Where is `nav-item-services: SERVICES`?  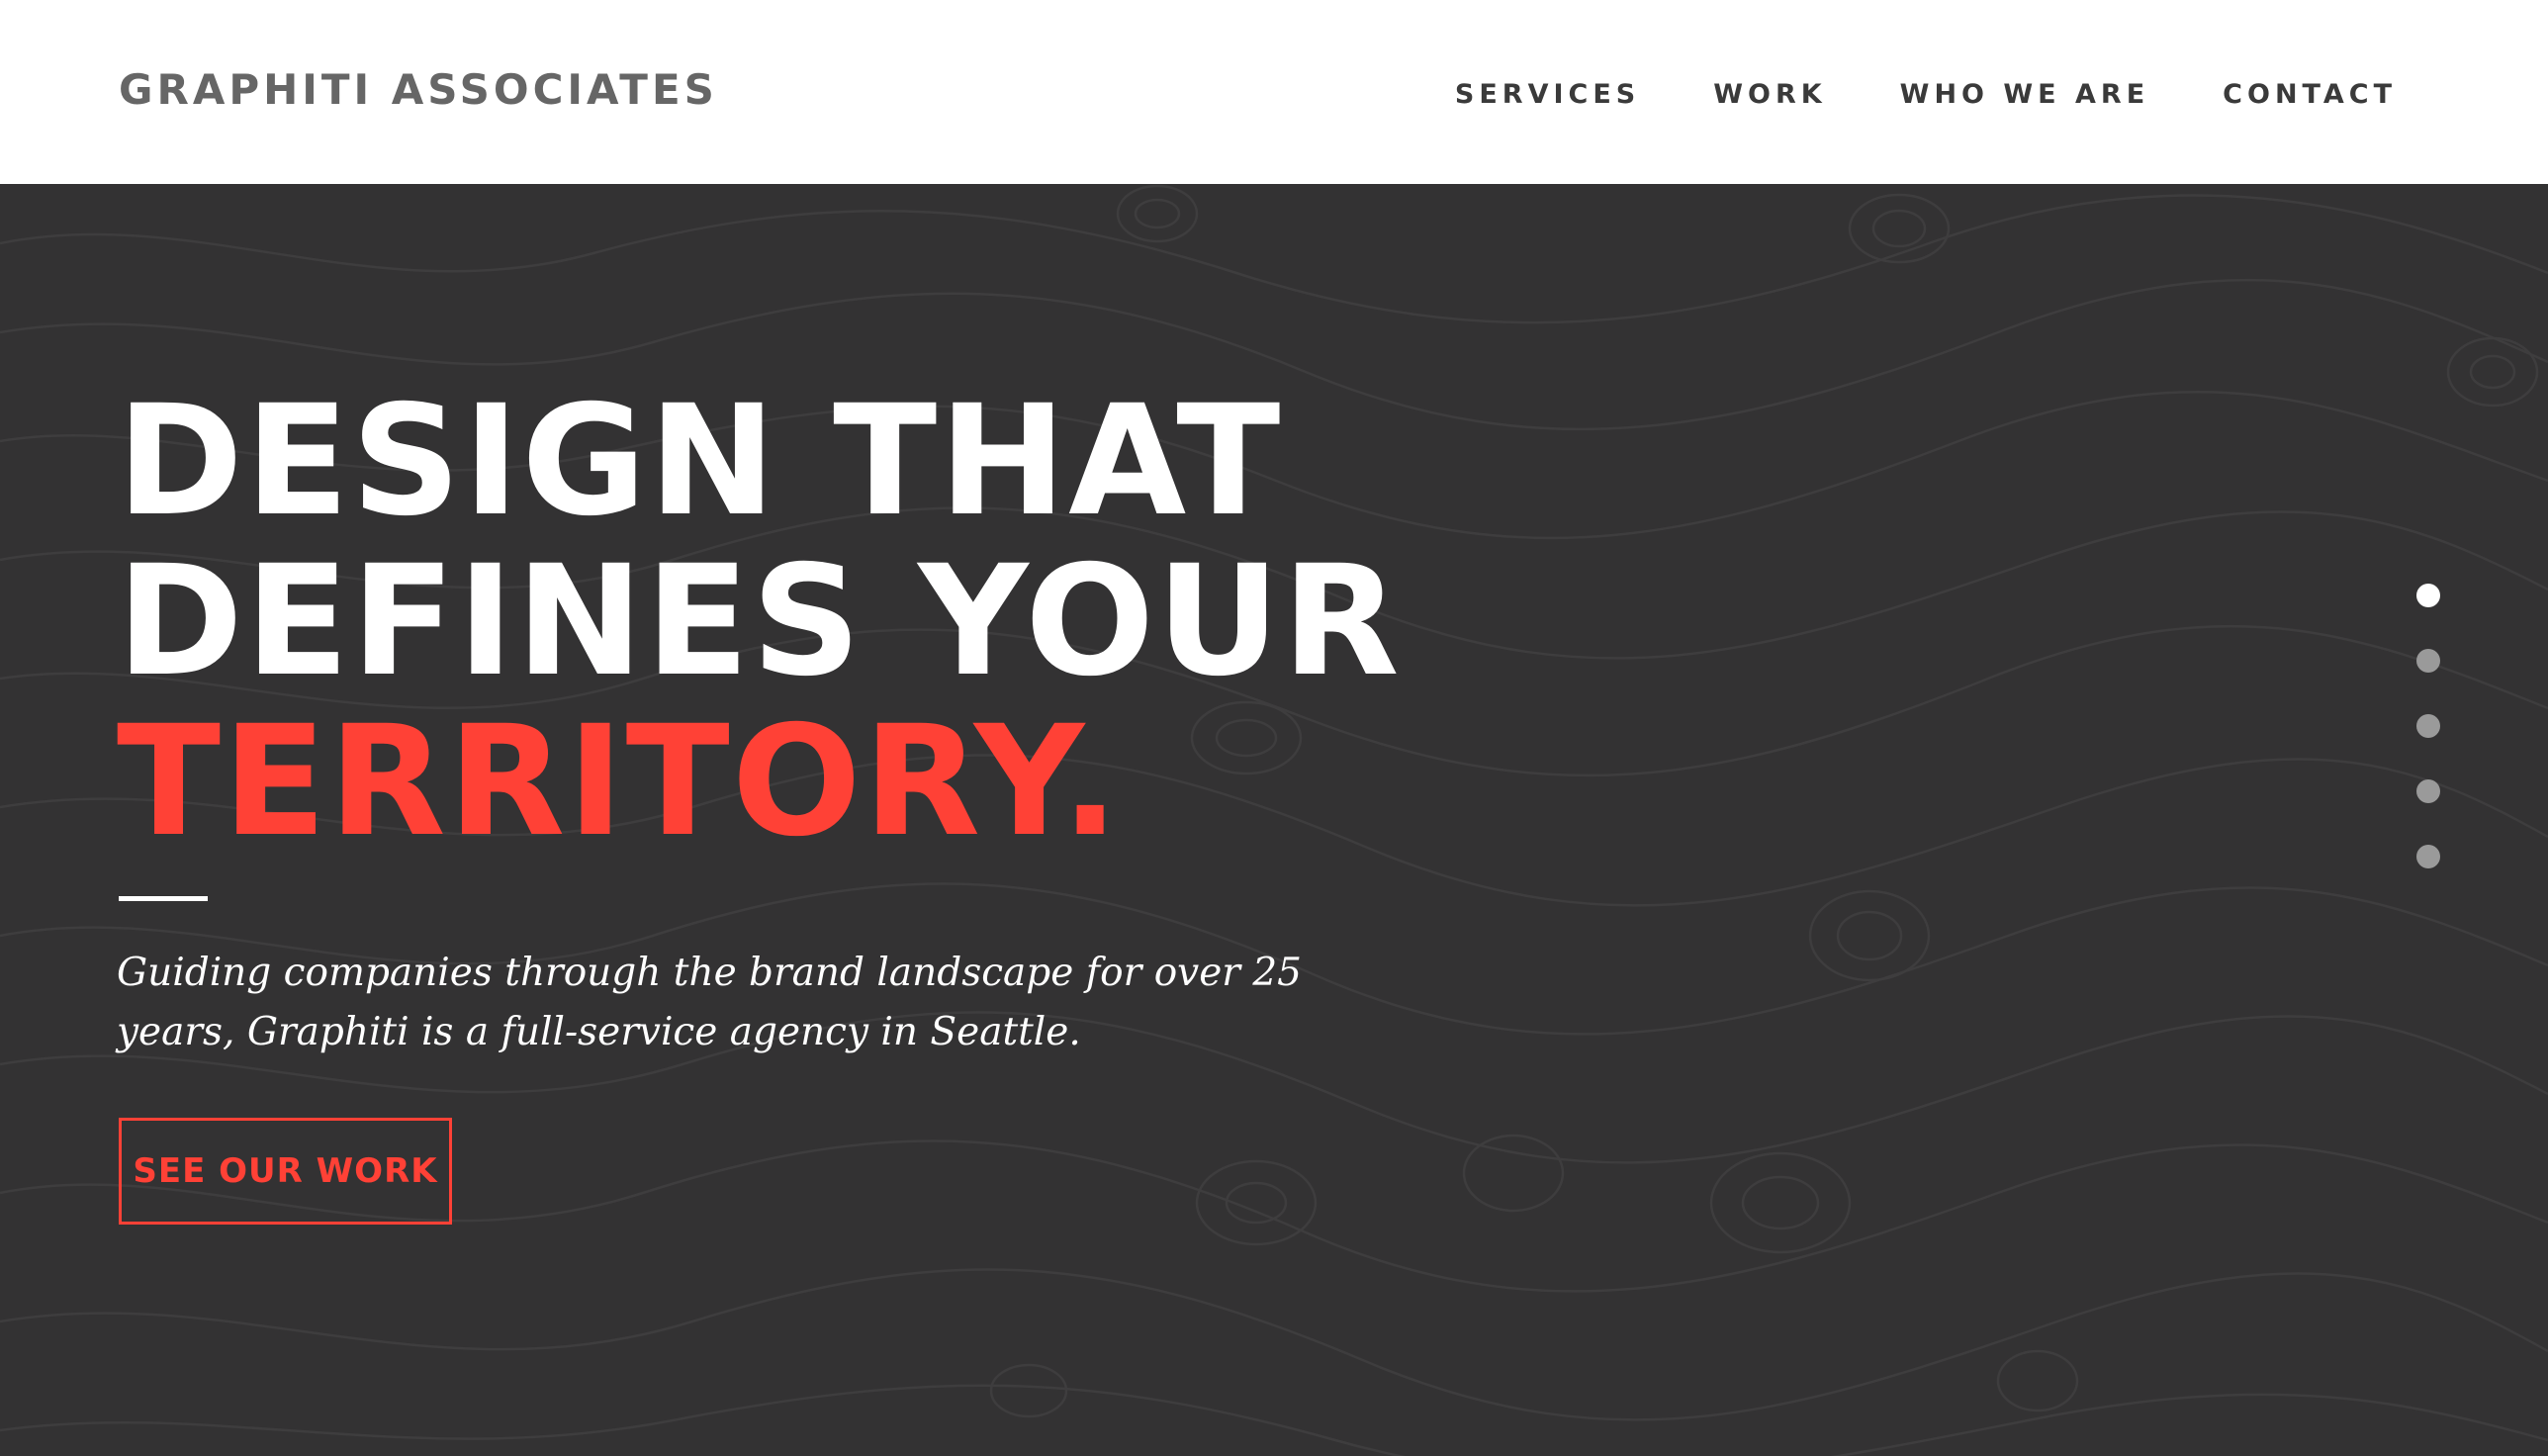
nav-item-services: SERVICES is located at coordinates (1547, 94).